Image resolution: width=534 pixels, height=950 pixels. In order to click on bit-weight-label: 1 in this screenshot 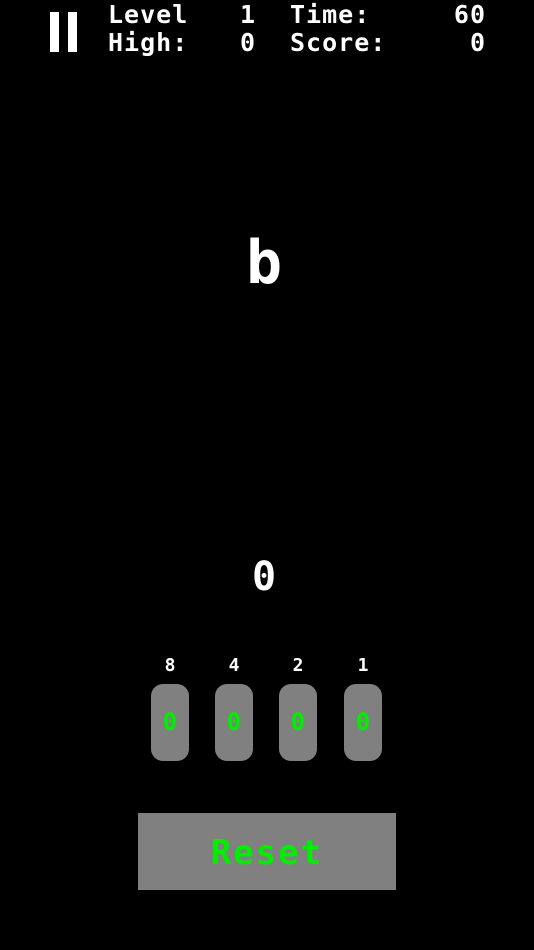, I will do `click(363, 665)`.